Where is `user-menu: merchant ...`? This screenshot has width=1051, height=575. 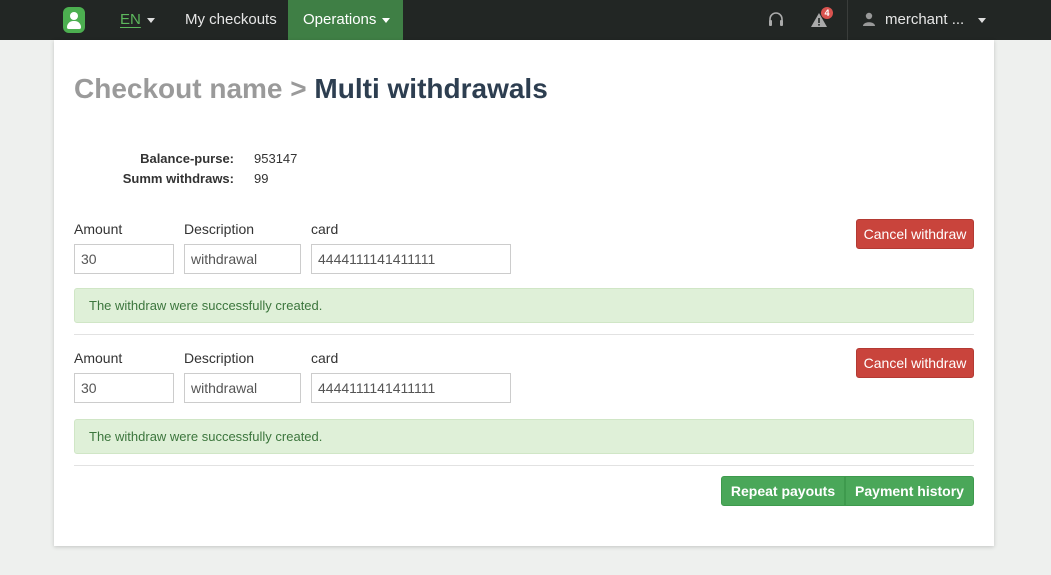
user-menu: merchant ... is located at coordinates (924, 19).